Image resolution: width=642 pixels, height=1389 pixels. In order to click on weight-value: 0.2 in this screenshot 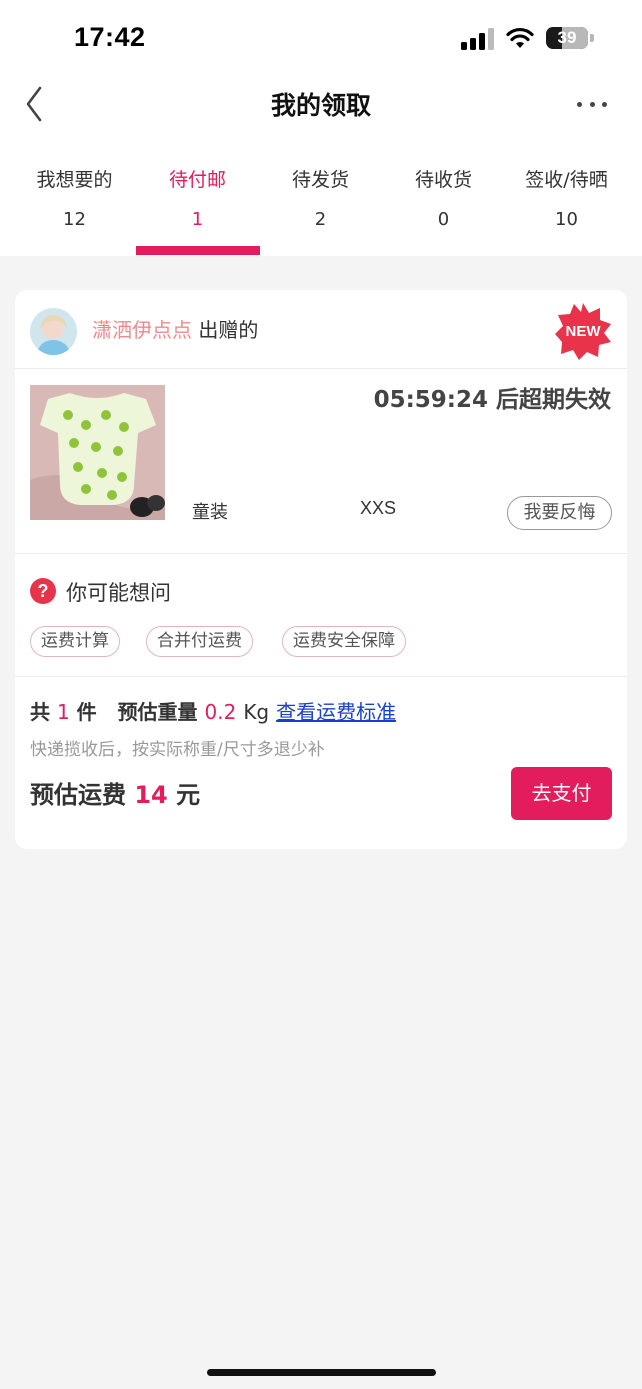, I will do `click(220, 712)`.